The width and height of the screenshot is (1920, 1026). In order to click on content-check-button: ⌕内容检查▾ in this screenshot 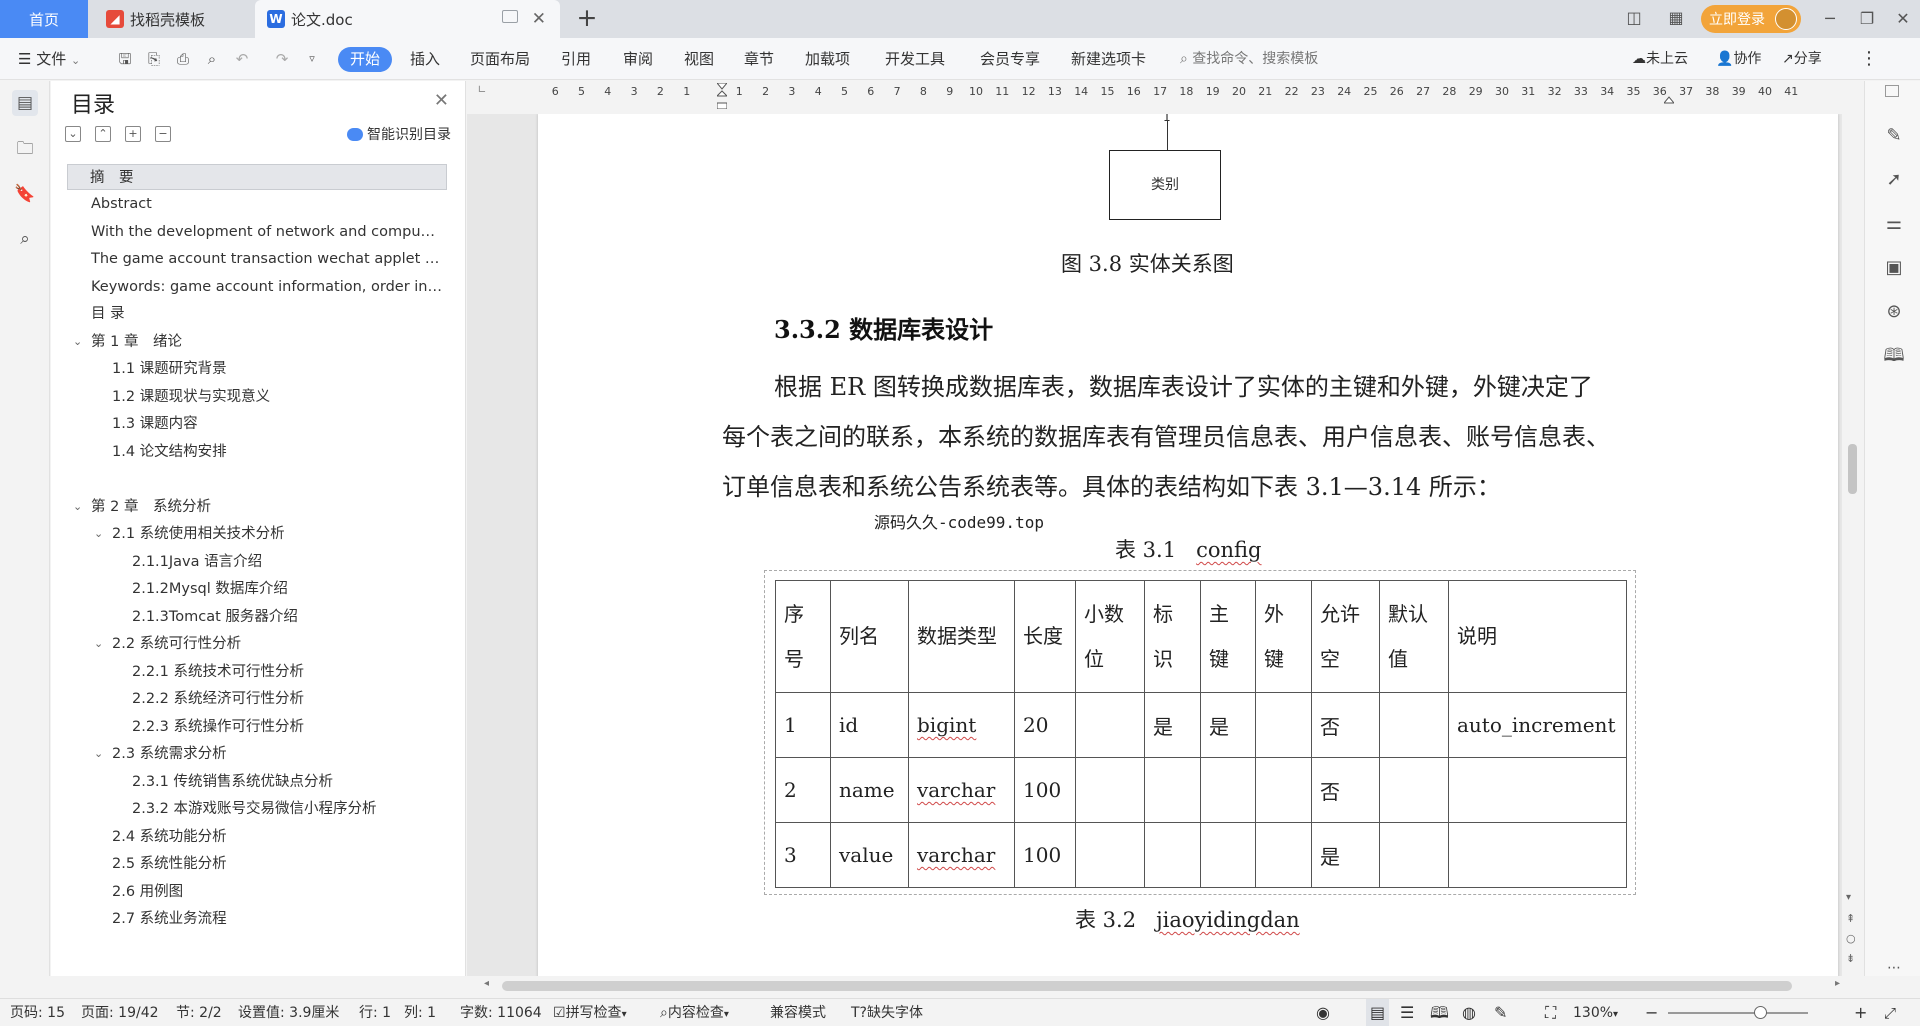, I will do `click(694, 1012)`.